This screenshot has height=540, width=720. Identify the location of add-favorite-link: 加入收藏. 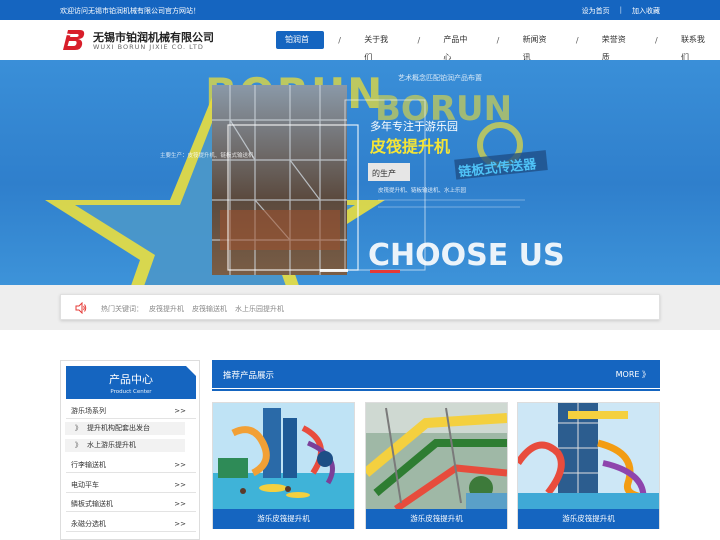
(646, 11).